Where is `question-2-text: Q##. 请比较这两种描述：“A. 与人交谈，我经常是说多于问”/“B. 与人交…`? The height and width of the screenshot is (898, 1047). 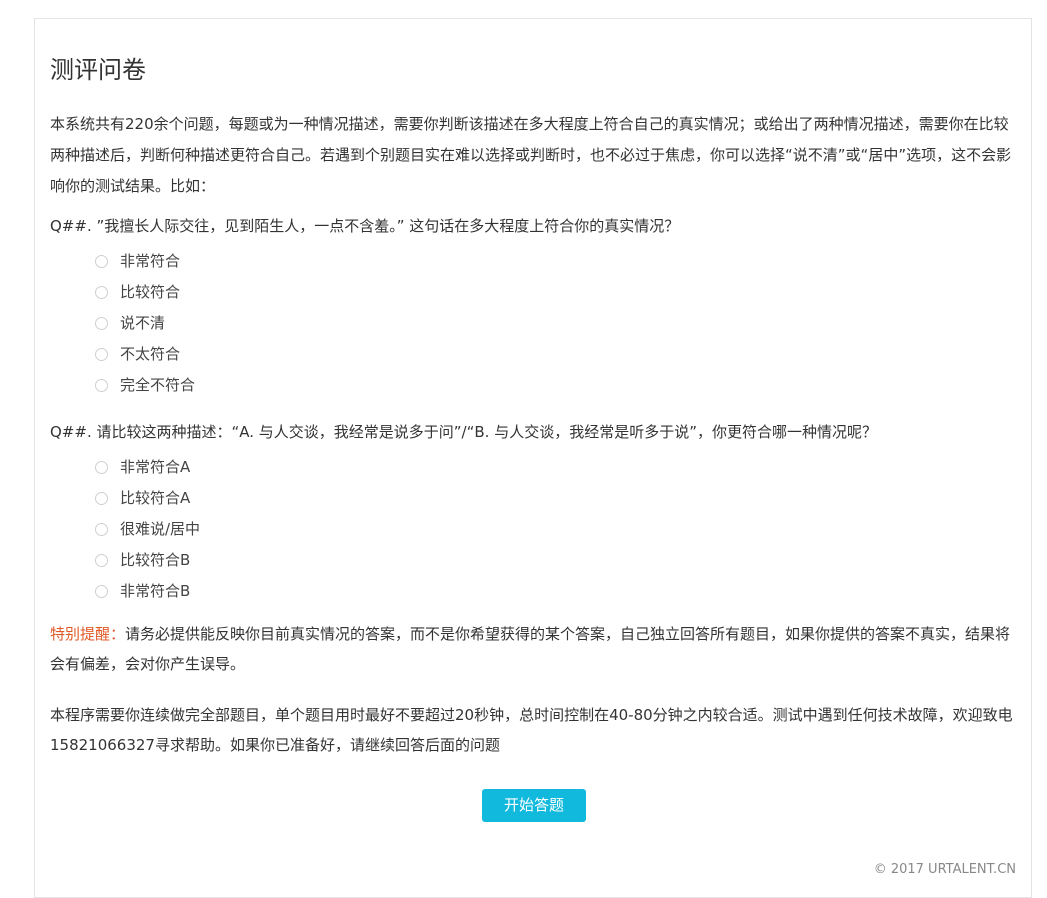
question-2-text: Q##. 请比较这两种描述：“A. 与人交谈，我经常是说多于问”/“B. 与人交… is located at coordinates (463, 432).